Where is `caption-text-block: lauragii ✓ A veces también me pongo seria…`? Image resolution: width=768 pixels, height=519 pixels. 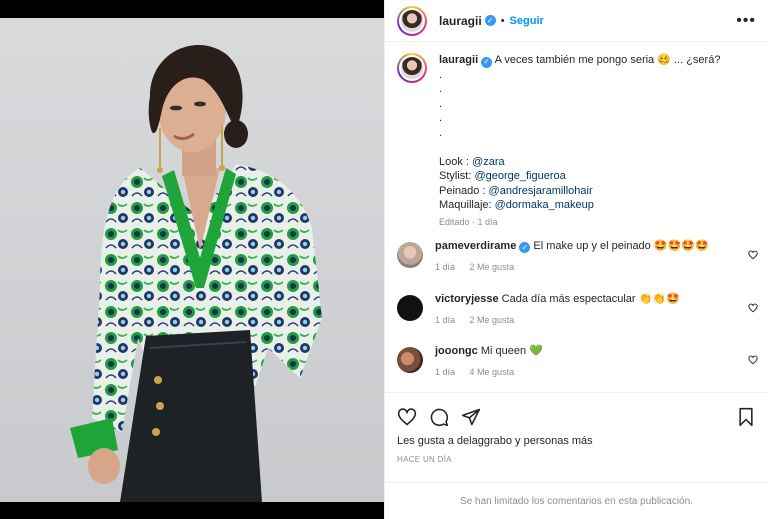 caption-text-block: lauragii ✓ A veces también me pongo seria… is located at coordinates (579, 141).